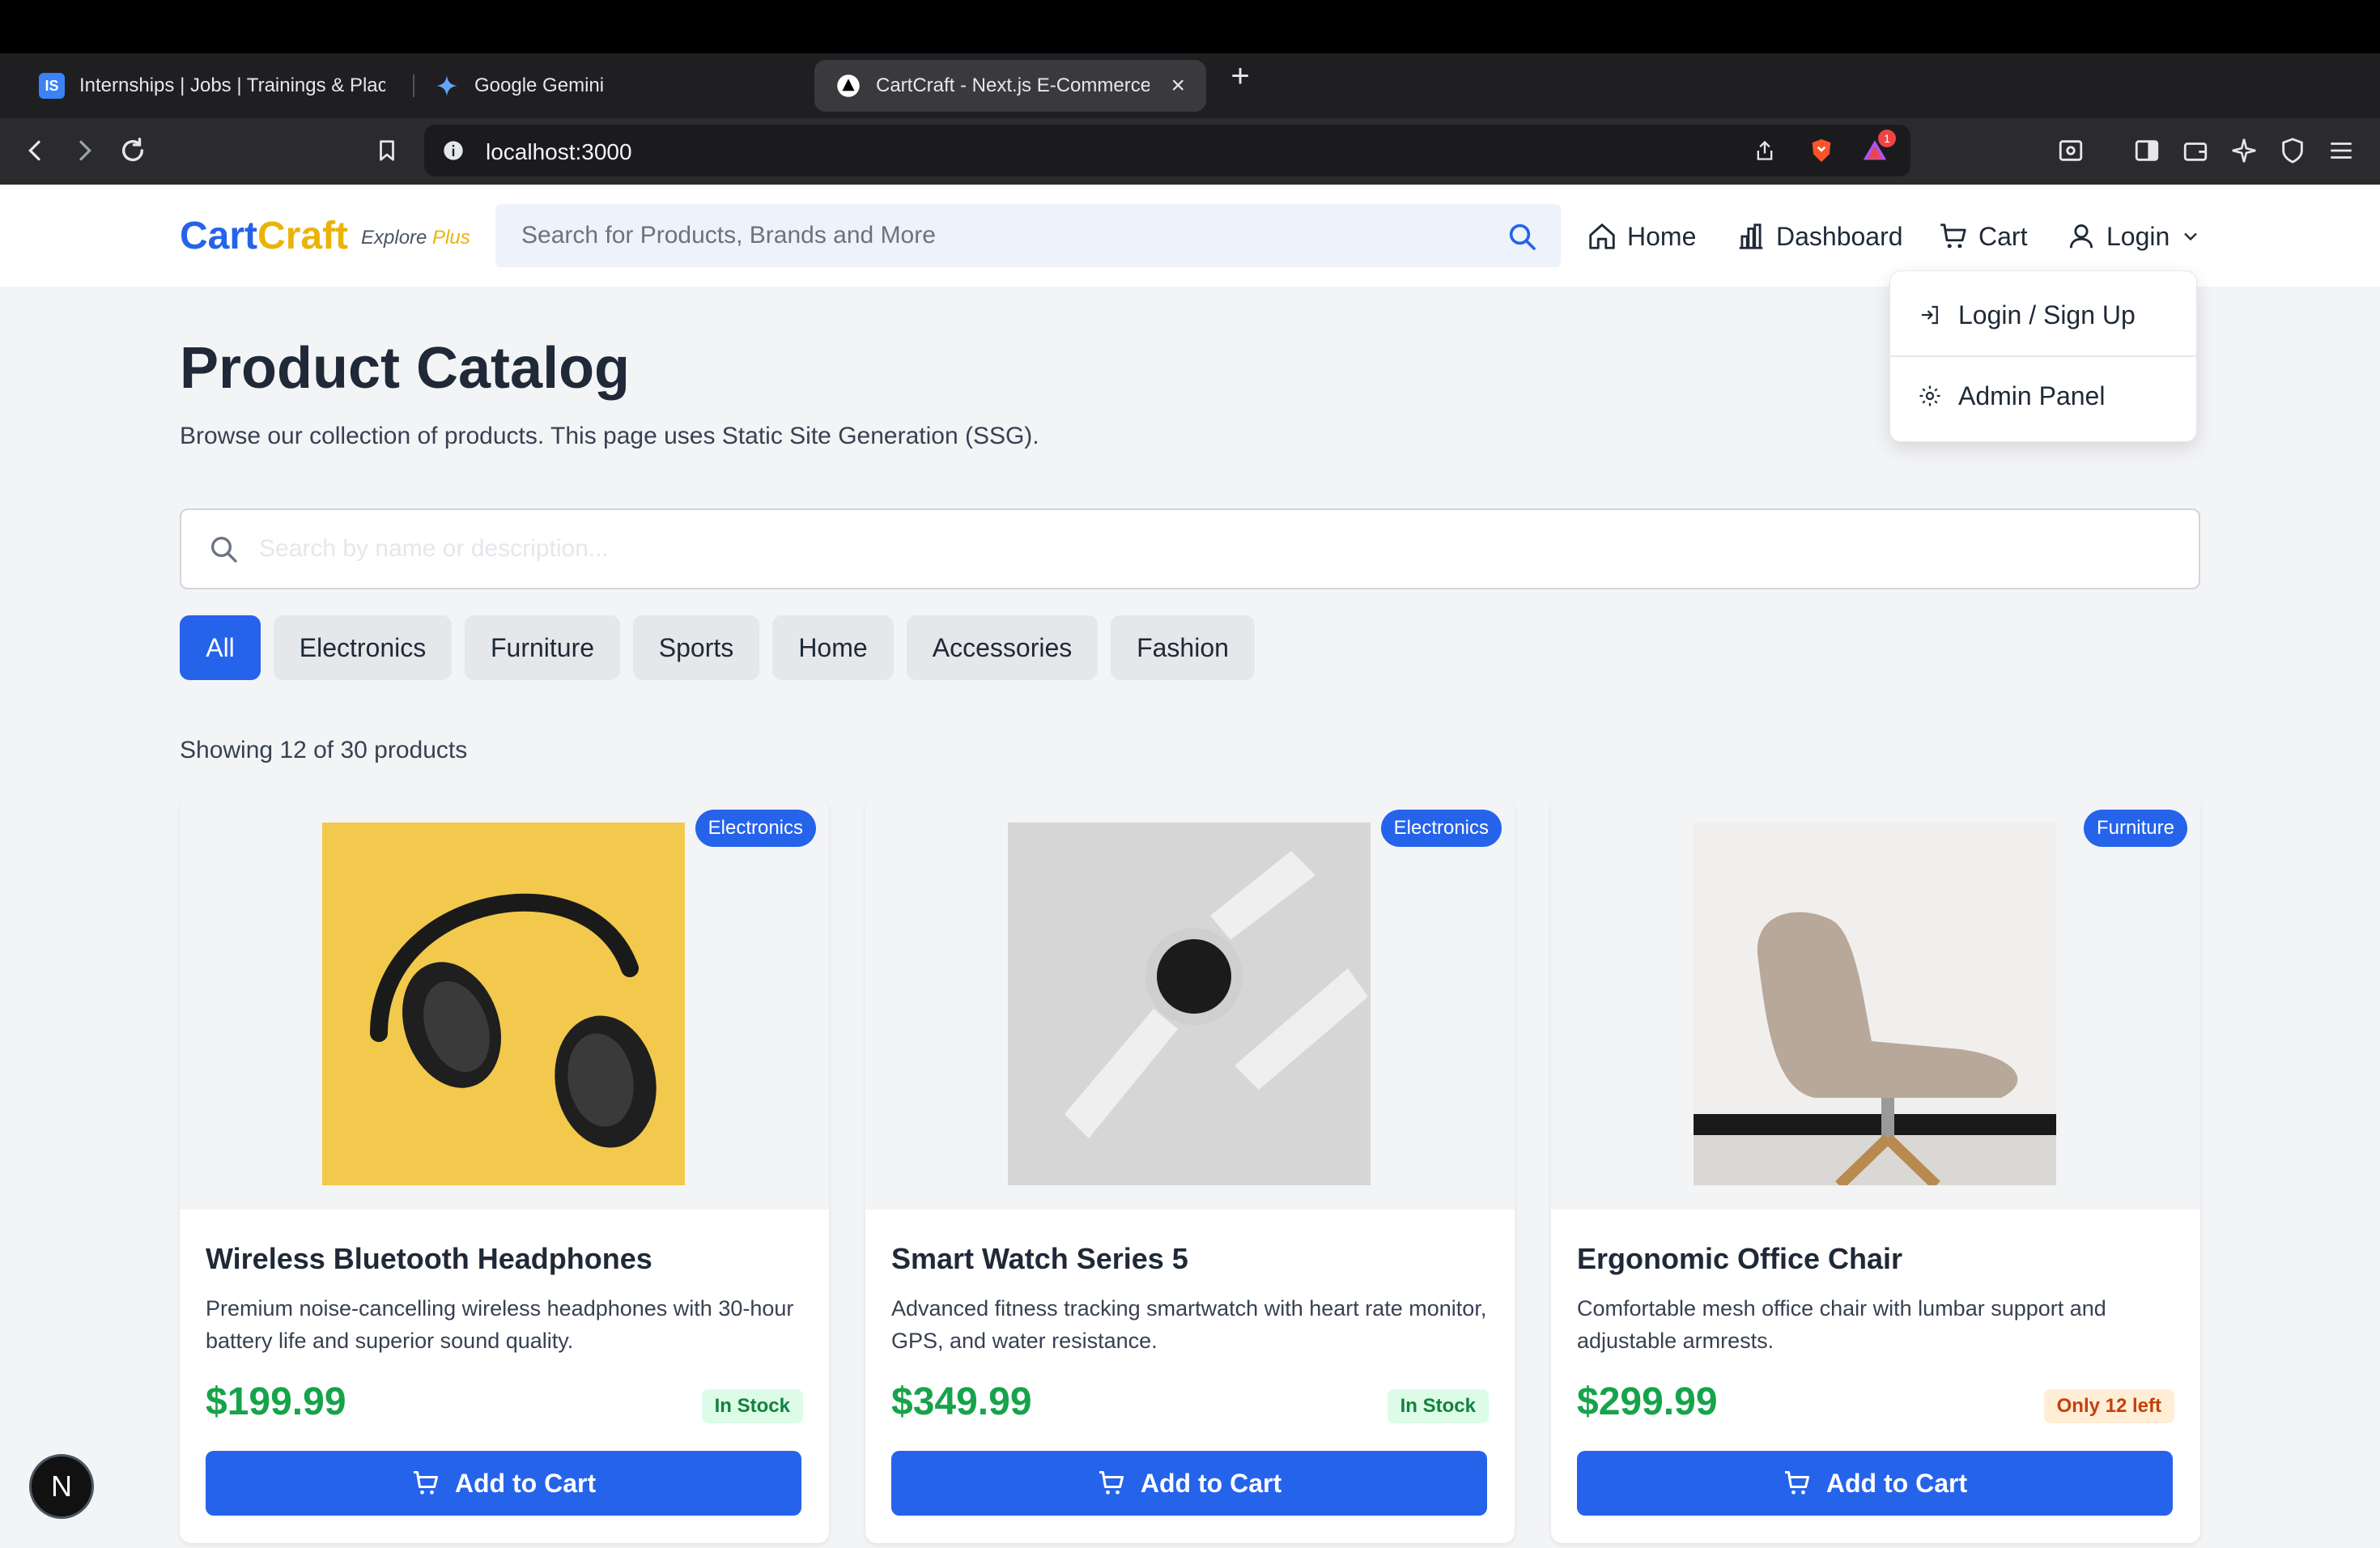 The width and height of the screenshot is (2380, 1548). I want to click on category-chip-furniture: Furniture, so click(542, 648).